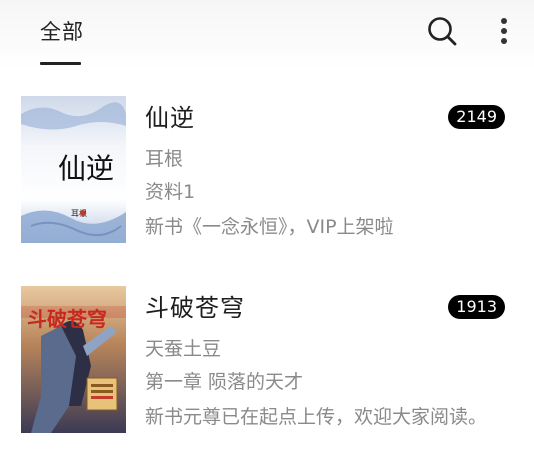 This screenshot has width=534, height=451. What do you see at coordinates (164, 159) in the screenshot?
I see `book-author: 耳根` at bounding box center [164, 159].